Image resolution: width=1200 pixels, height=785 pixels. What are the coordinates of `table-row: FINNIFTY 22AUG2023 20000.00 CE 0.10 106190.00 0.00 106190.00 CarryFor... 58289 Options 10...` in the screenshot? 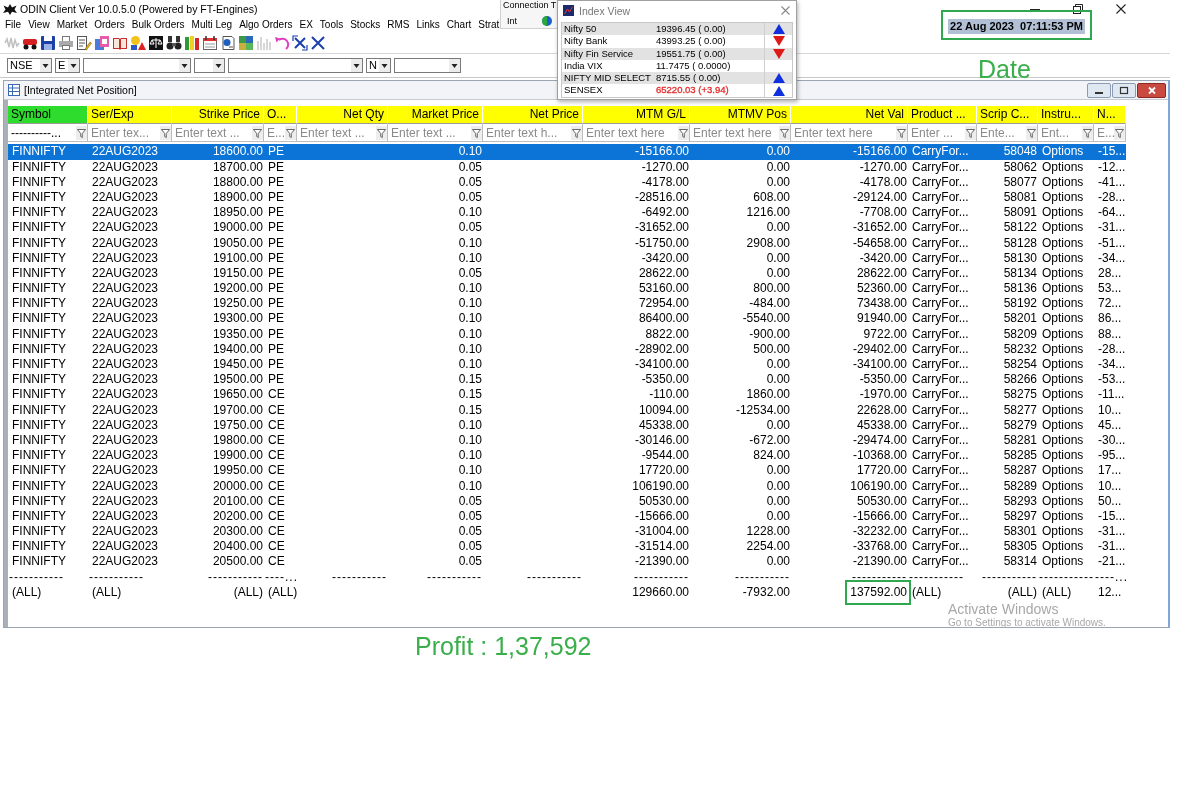 It's located at (567, 486).